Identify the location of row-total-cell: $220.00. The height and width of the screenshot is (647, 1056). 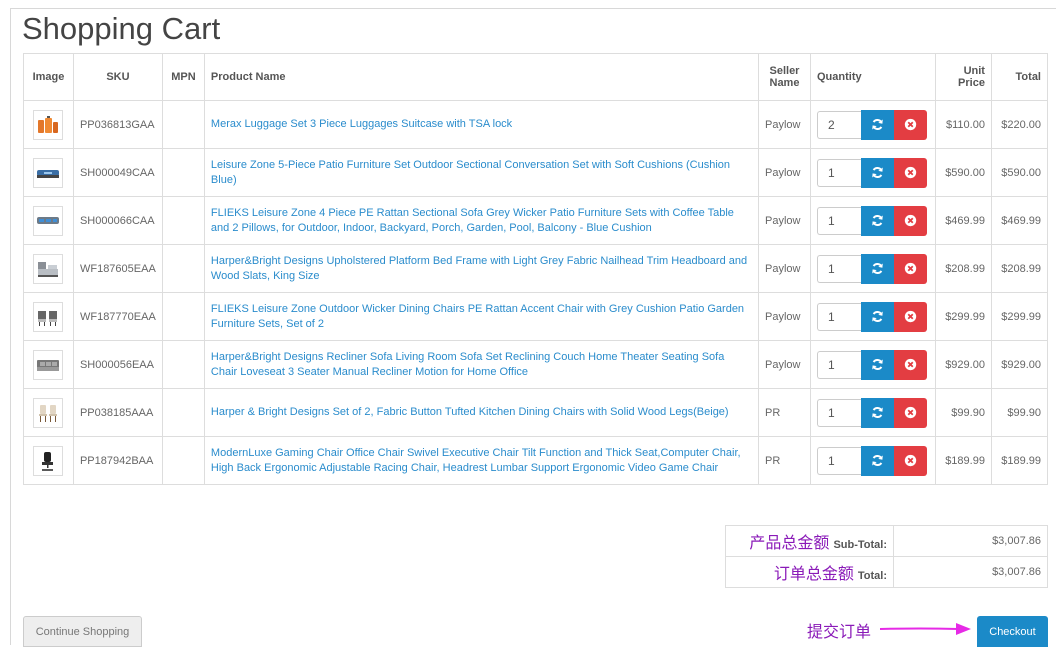
(1019, 124).